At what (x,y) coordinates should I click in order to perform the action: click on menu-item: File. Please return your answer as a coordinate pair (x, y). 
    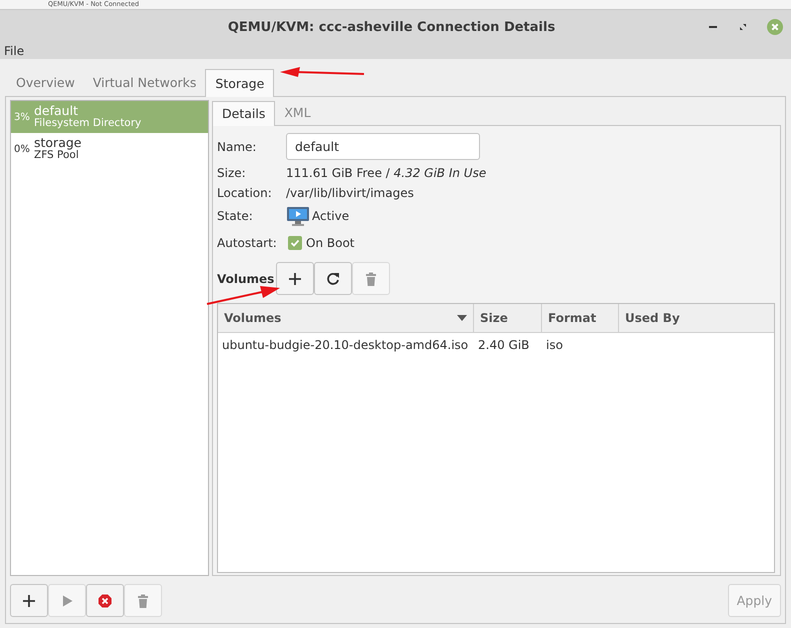
    Looking at the image, I should click on (14, 51).